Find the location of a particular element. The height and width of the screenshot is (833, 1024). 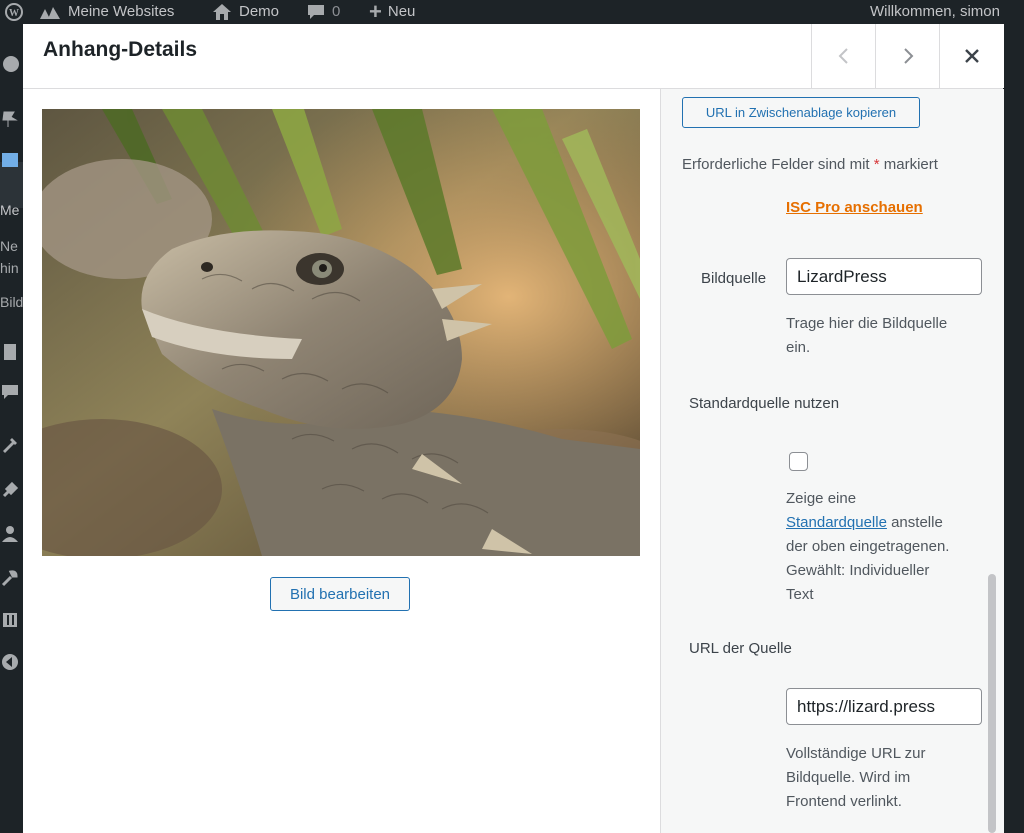

required-after: markiert is located at coordinates (910, 164).